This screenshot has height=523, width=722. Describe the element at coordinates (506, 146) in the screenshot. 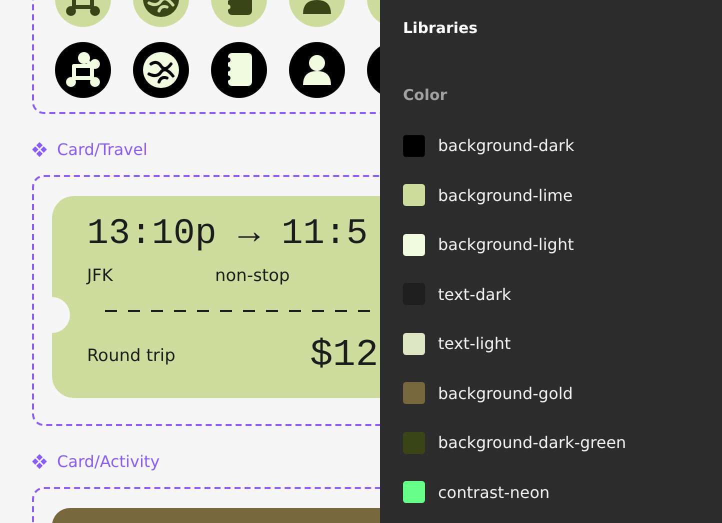

I see `color-style-name: background-dark` at that location.